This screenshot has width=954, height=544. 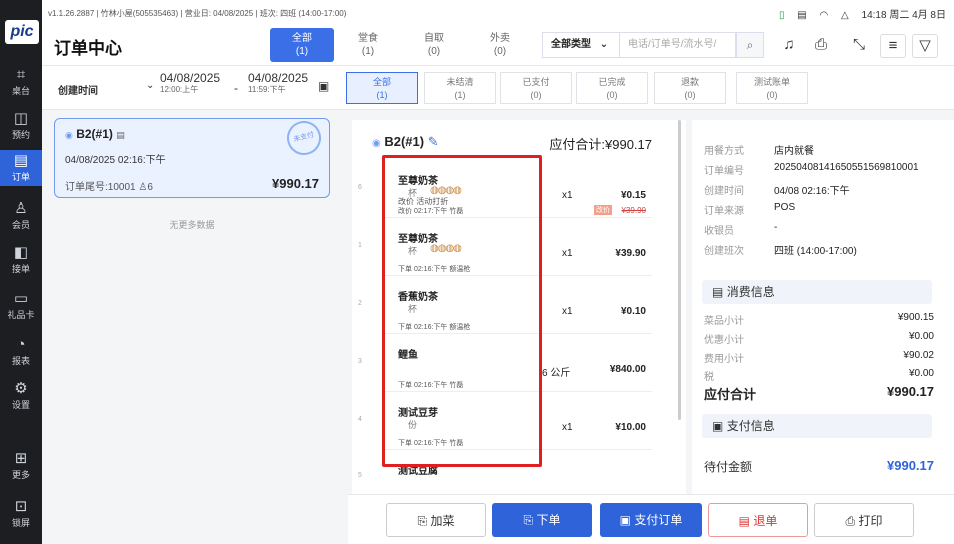 I want to click on info-key: 收银员, so click(x=719, y=231).